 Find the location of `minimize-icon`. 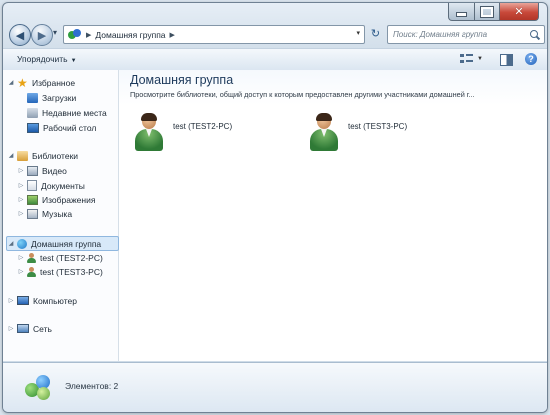

minimize-icon is located at coordinates (461, 14).